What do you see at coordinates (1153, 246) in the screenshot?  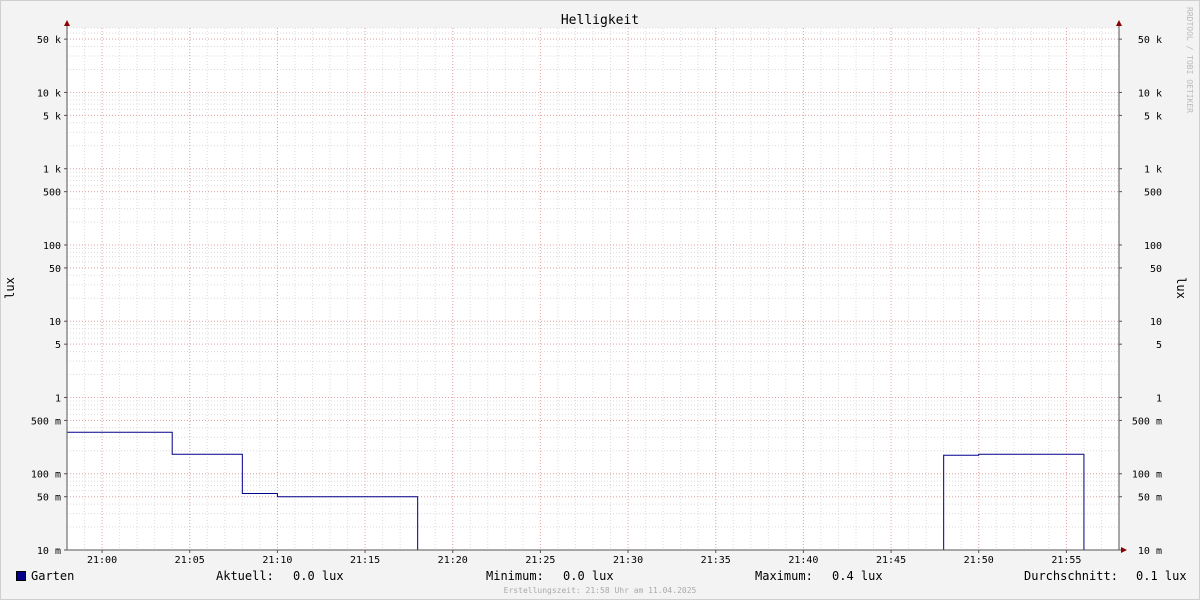 I see `y-tick-label-right: 100` at bounding box center [1153, 246].